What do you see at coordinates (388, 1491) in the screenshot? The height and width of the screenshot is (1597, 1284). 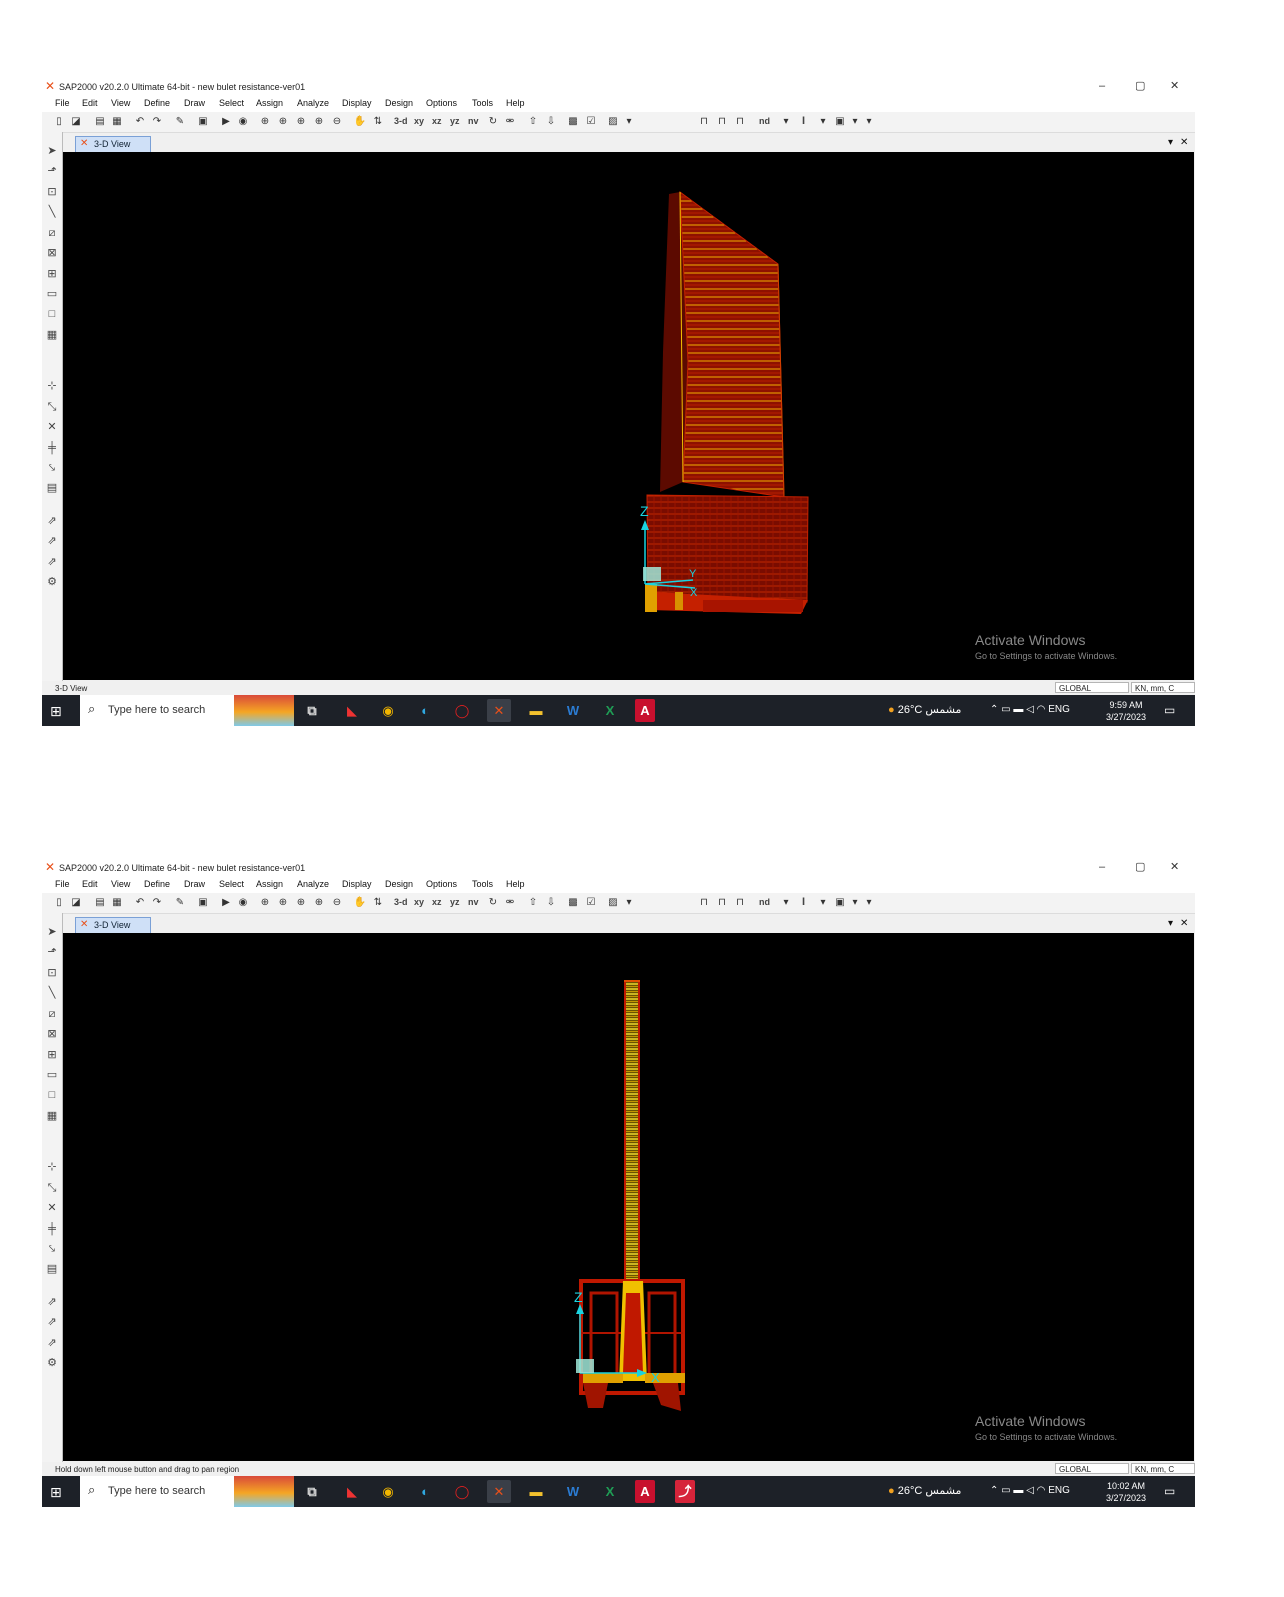 I see `chrome-icon: ◉` at bounding box center [388, 1491].